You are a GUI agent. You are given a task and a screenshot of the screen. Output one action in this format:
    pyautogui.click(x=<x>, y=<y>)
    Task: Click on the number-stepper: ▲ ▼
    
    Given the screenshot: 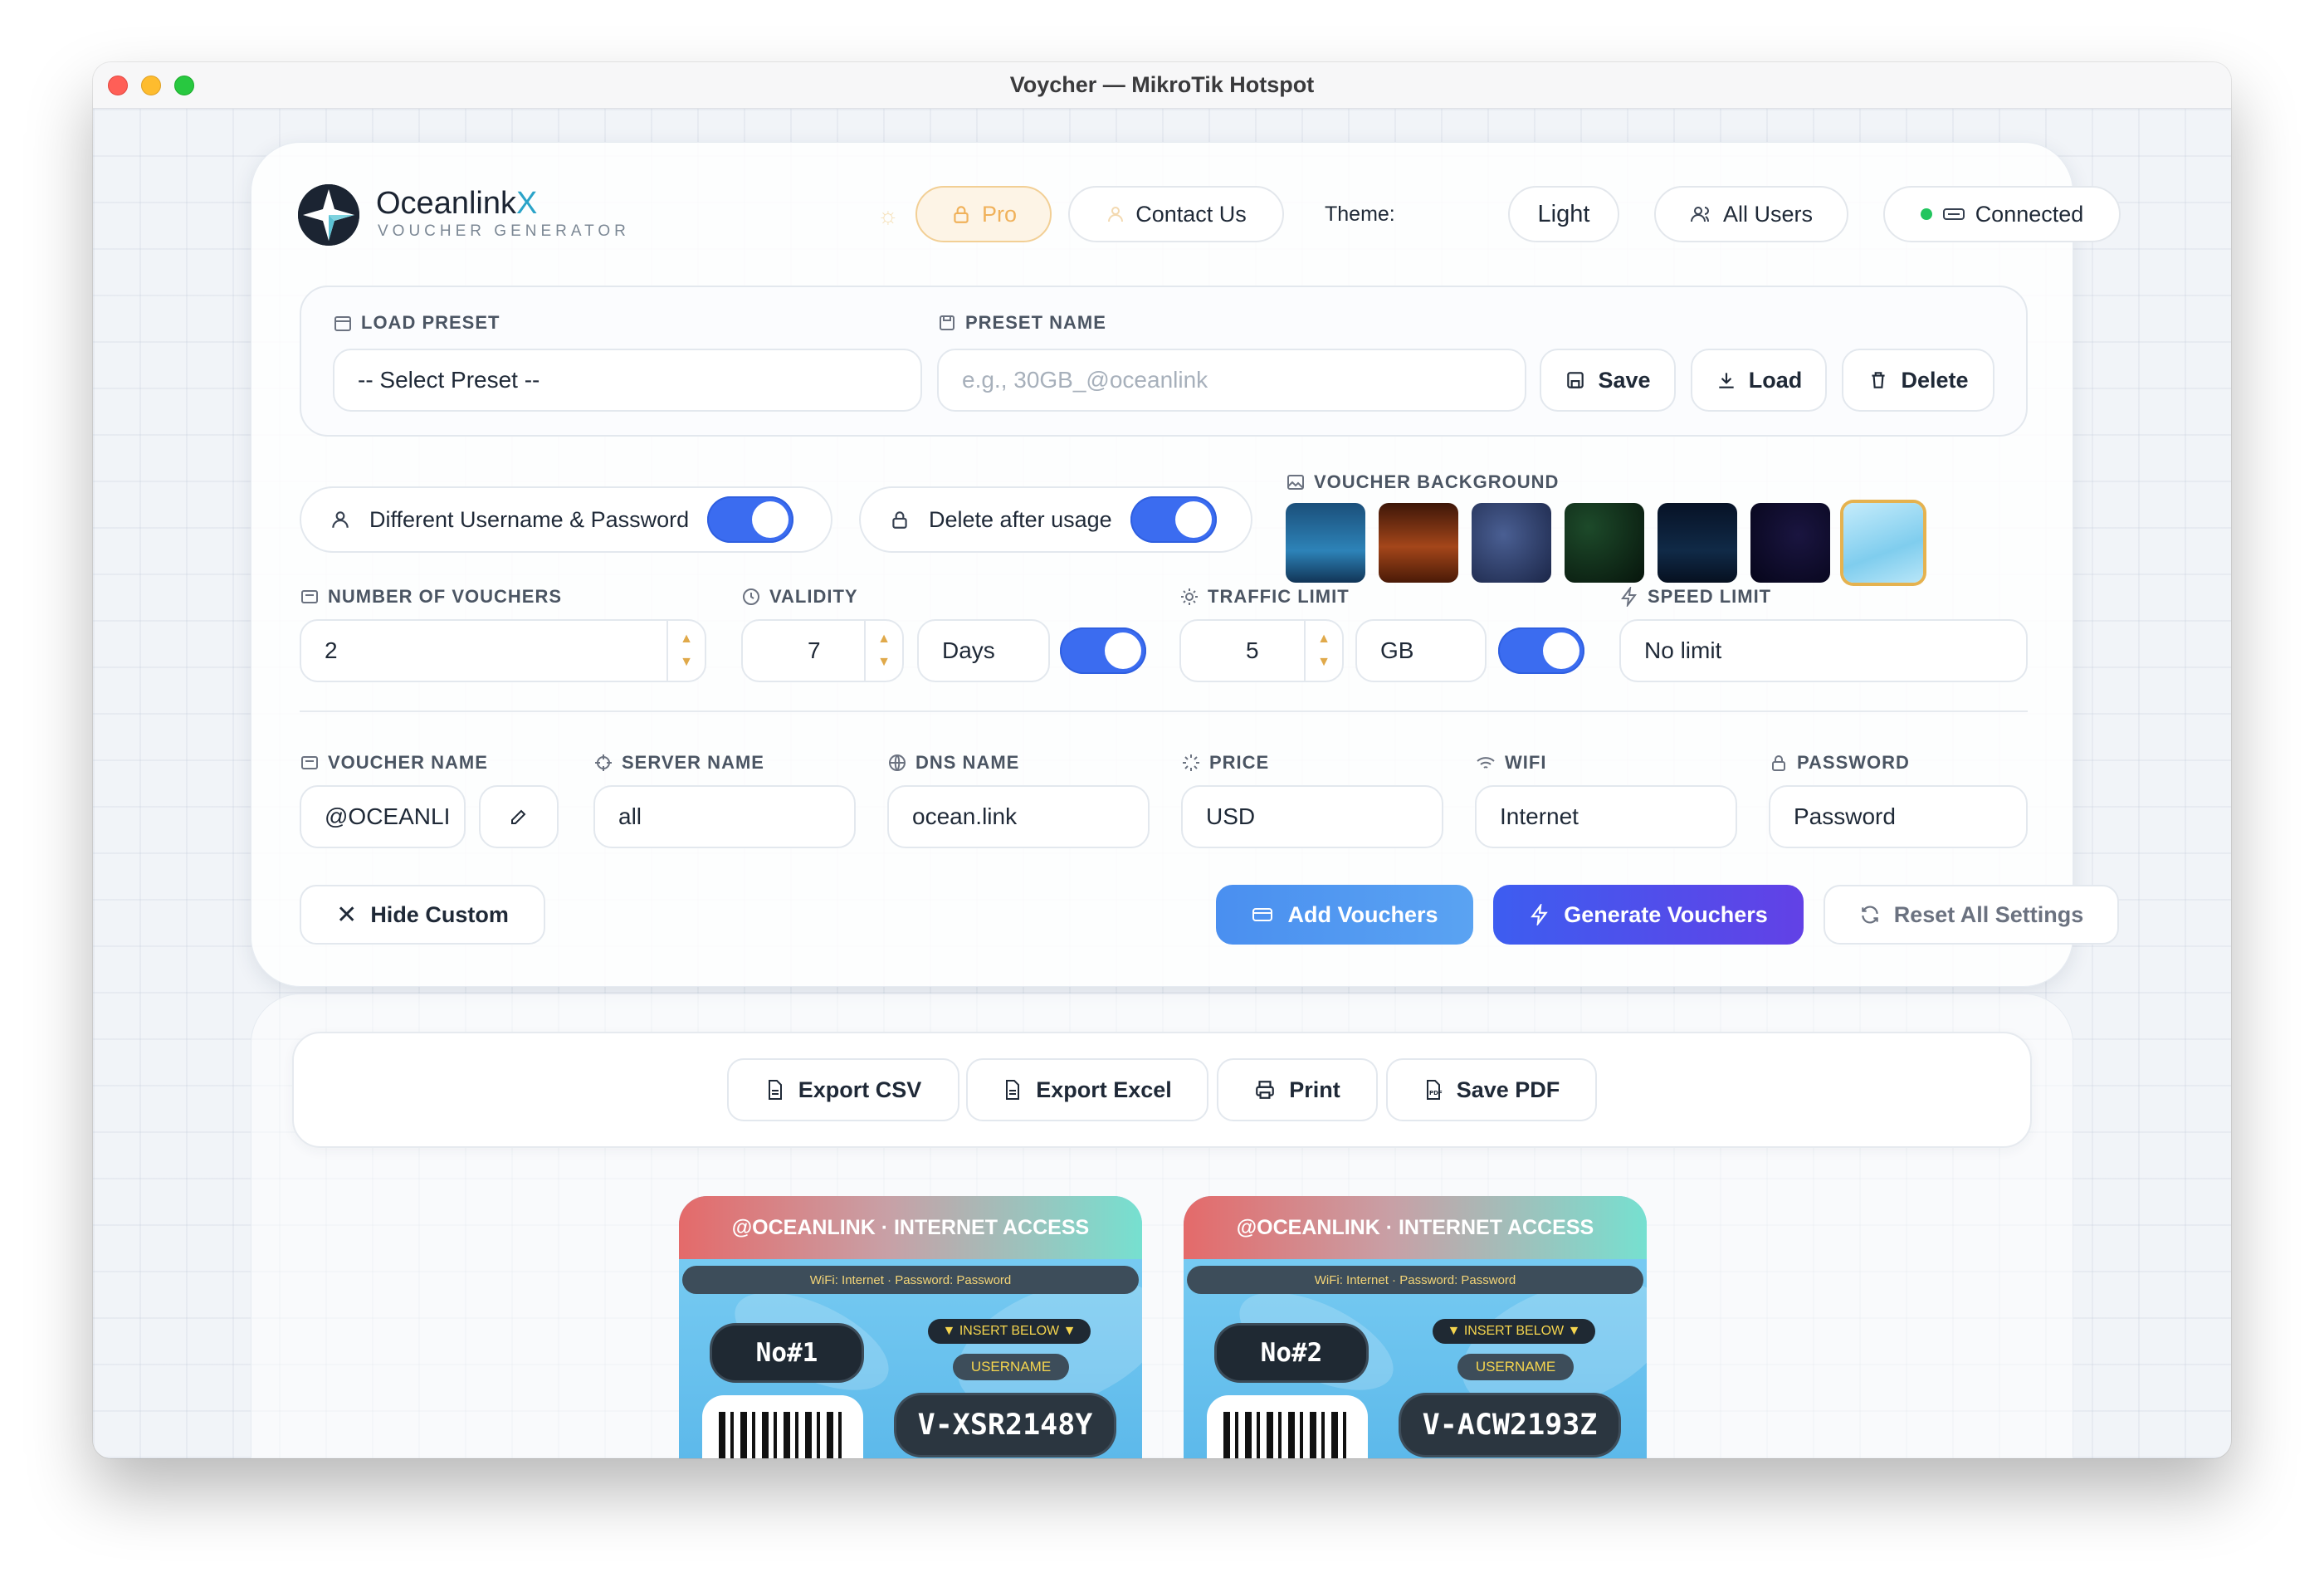 What is the action you would take?
    pyautogui.click(x=685, y=651)
    